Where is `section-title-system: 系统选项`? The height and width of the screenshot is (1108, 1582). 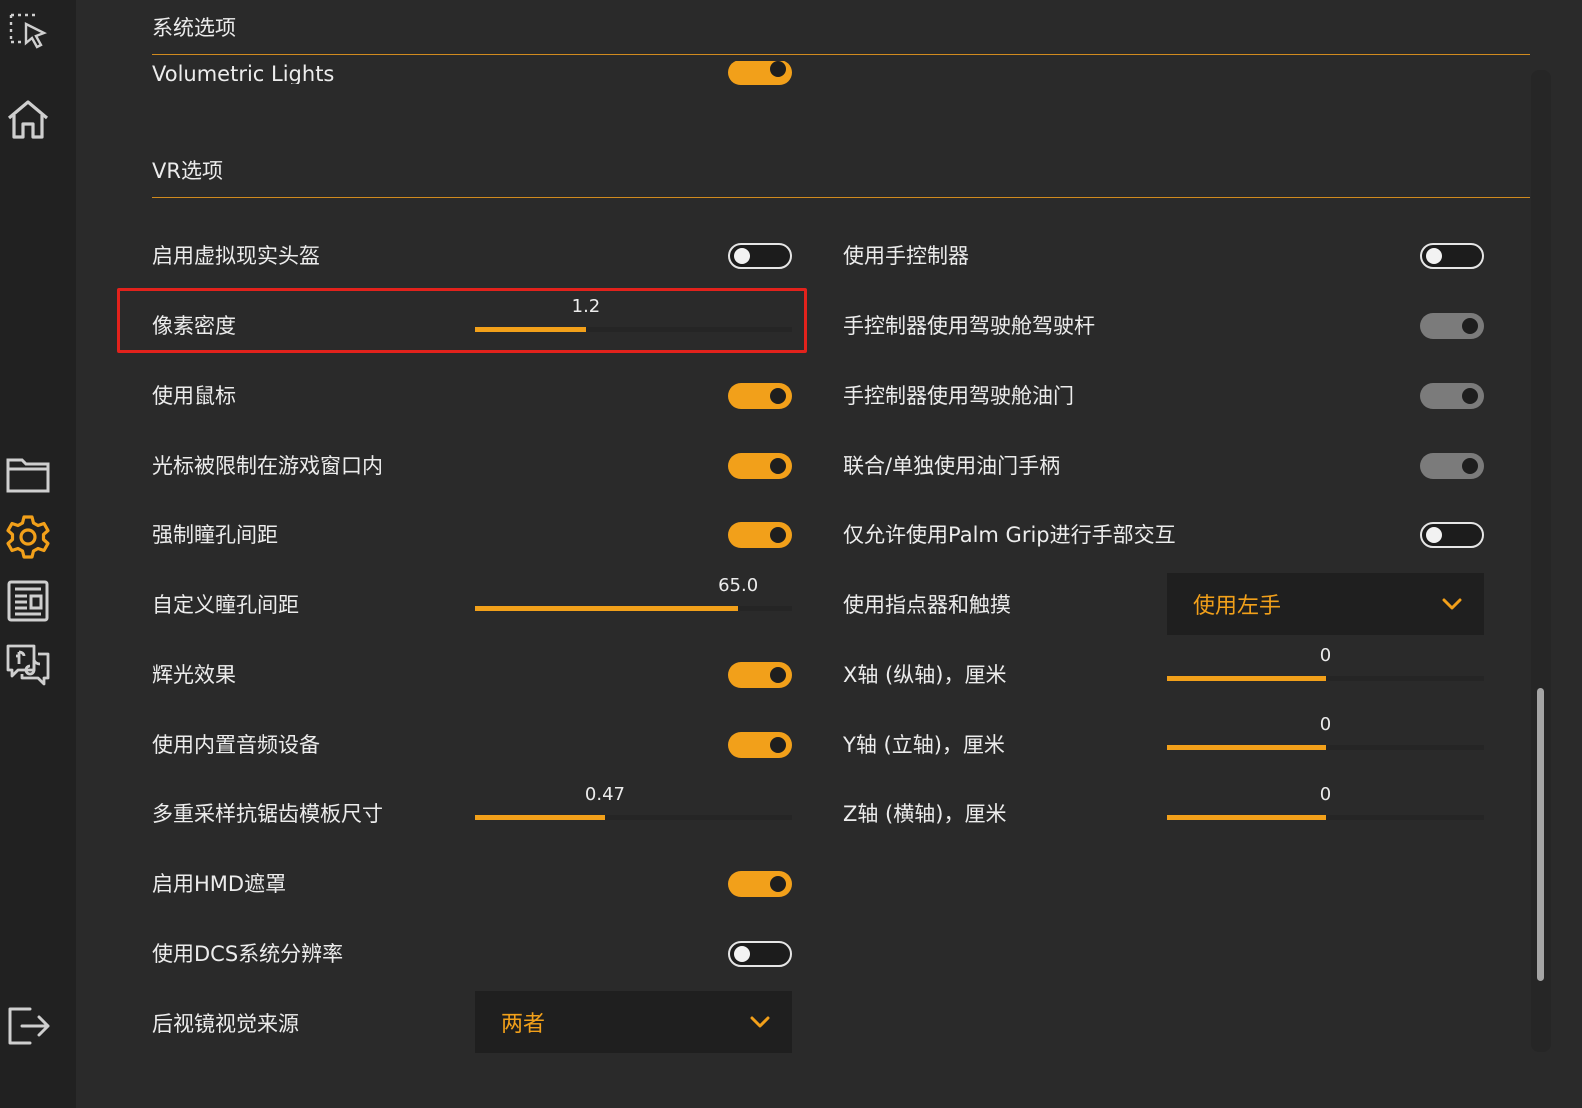
section-title-system: 系统选项 is located at coordinates (194, 28).